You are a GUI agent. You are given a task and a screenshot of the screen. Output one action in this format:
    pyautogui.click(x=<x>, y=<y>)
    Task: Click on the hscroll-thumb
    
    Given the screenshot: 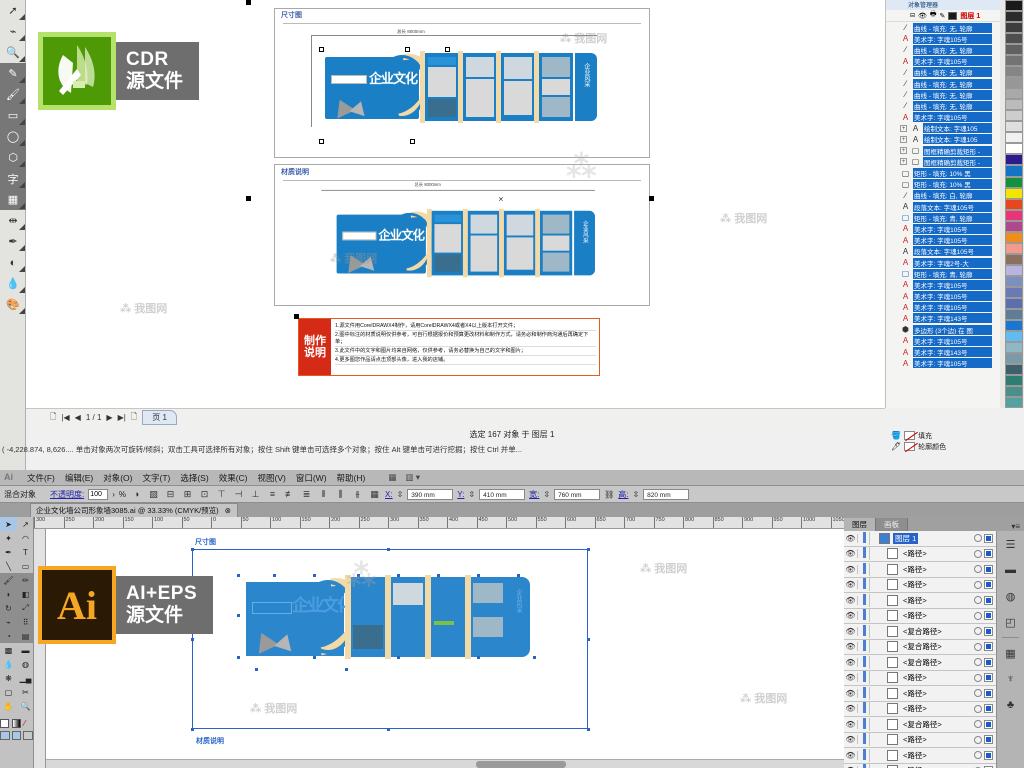 What is the action you would take?
    pyautogui.click(x=521, y=764)
    